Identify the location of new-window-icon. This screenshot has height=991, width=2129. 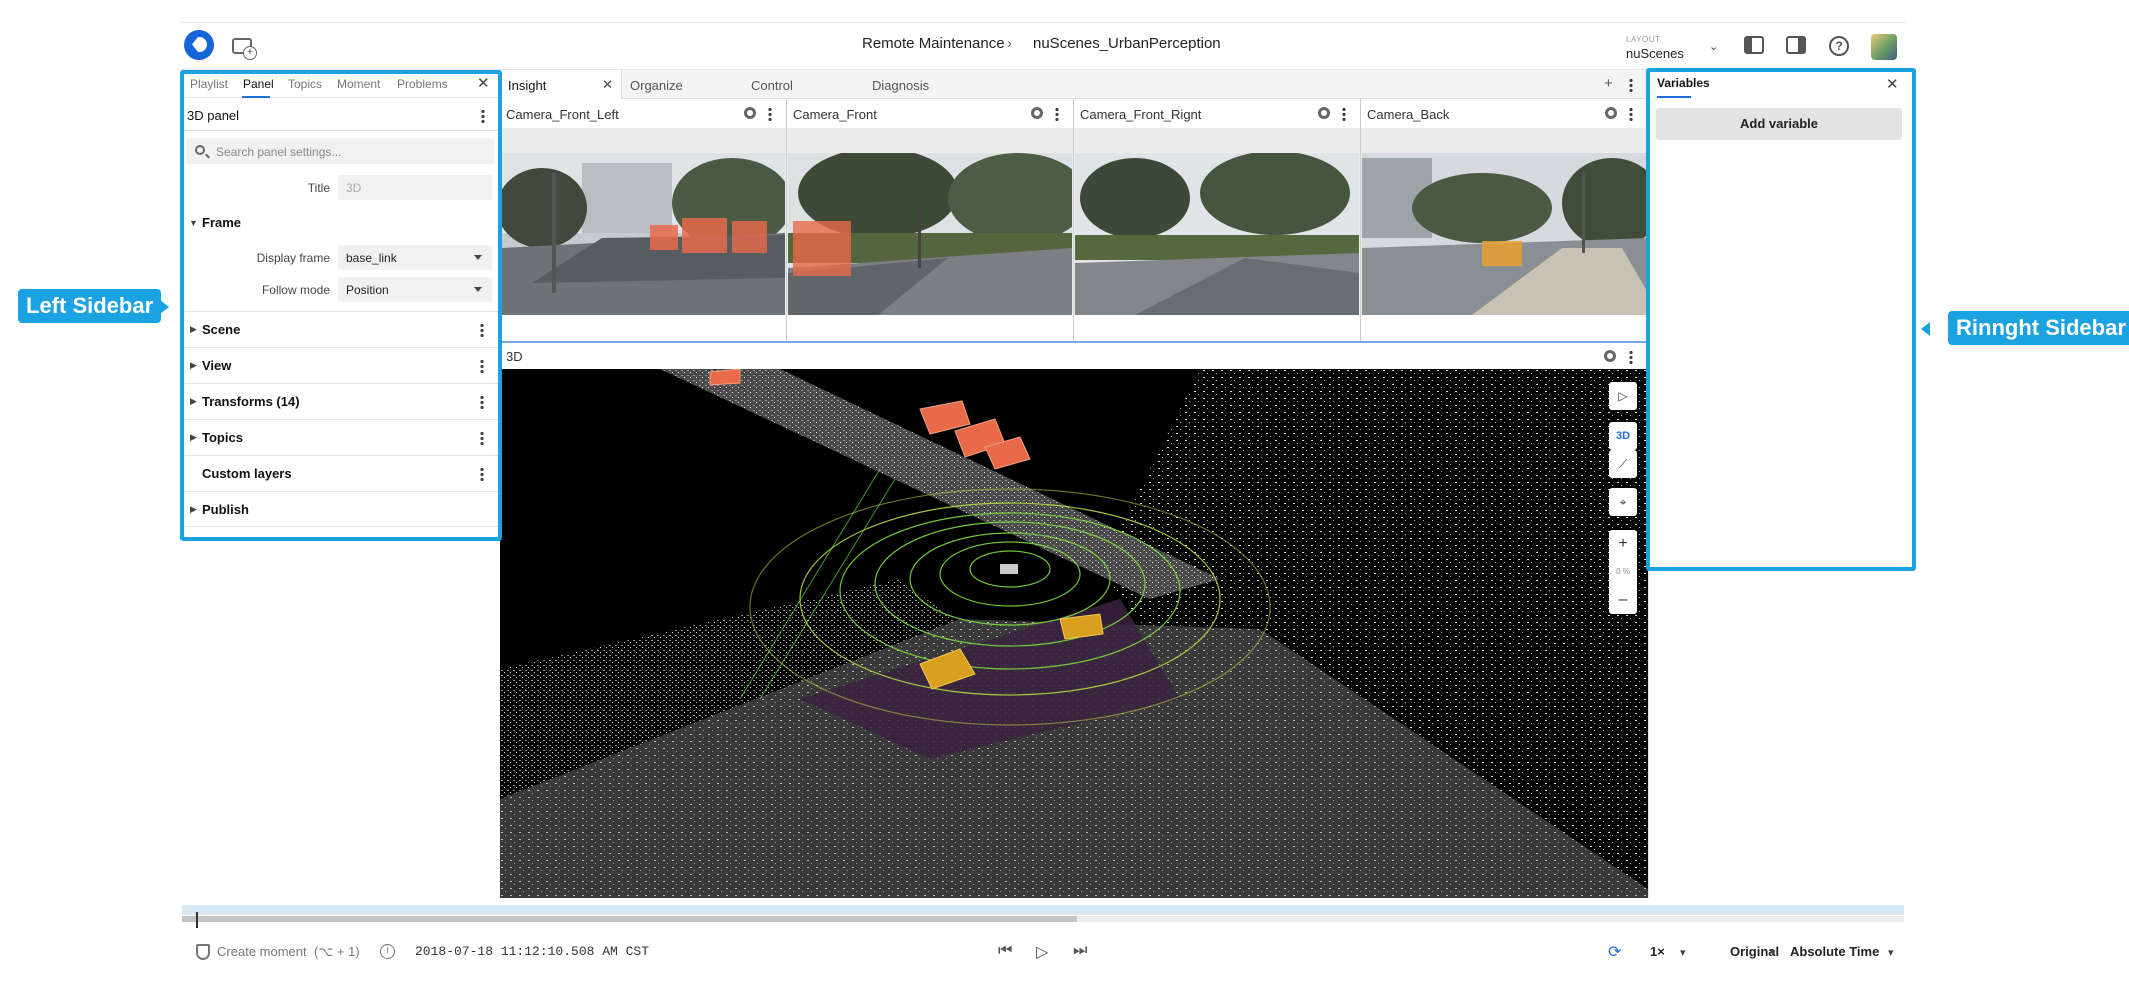
(244, 49).